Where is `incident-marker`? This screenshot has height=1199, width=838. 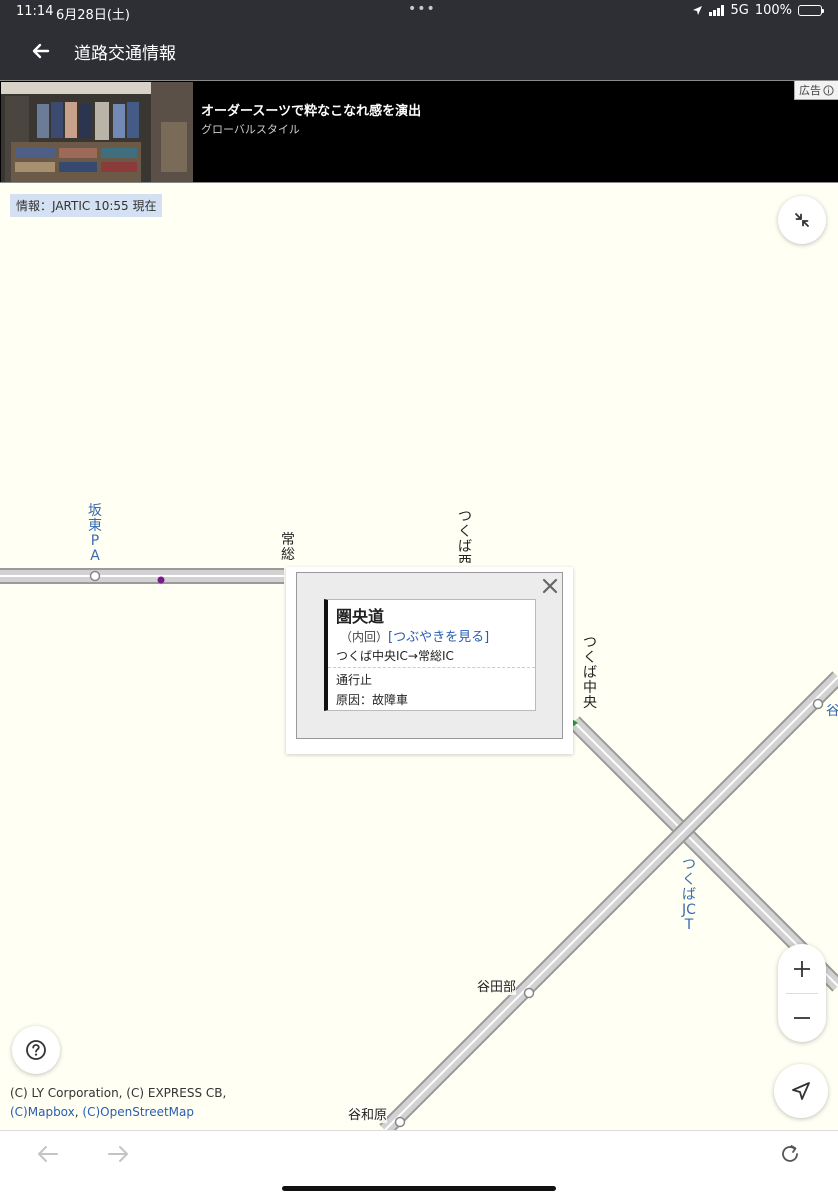
incident-marker is located at coordinates (161, 580).